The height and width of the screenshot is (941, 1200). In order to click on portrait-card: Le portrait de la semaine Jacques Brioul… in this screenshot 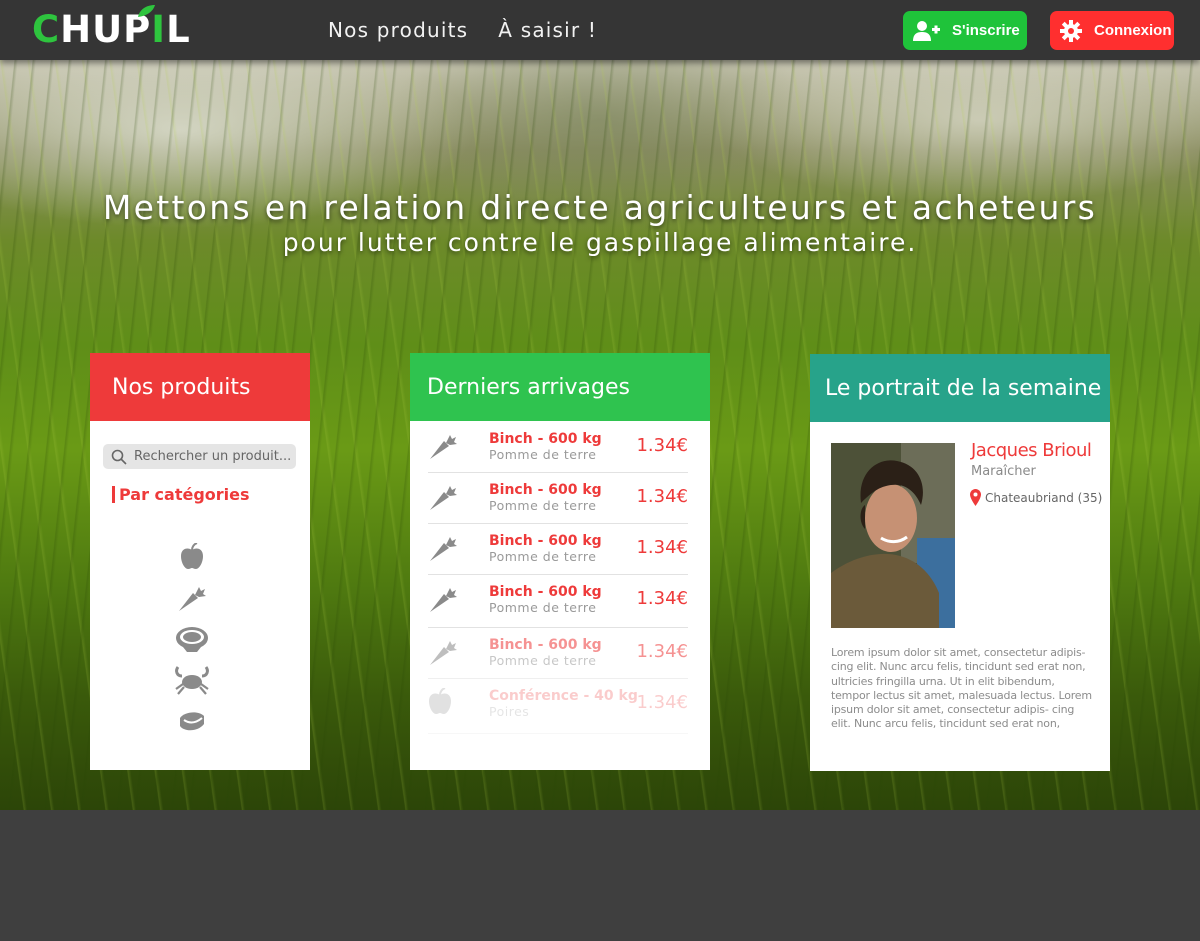, I will do `click(960, 562)`.